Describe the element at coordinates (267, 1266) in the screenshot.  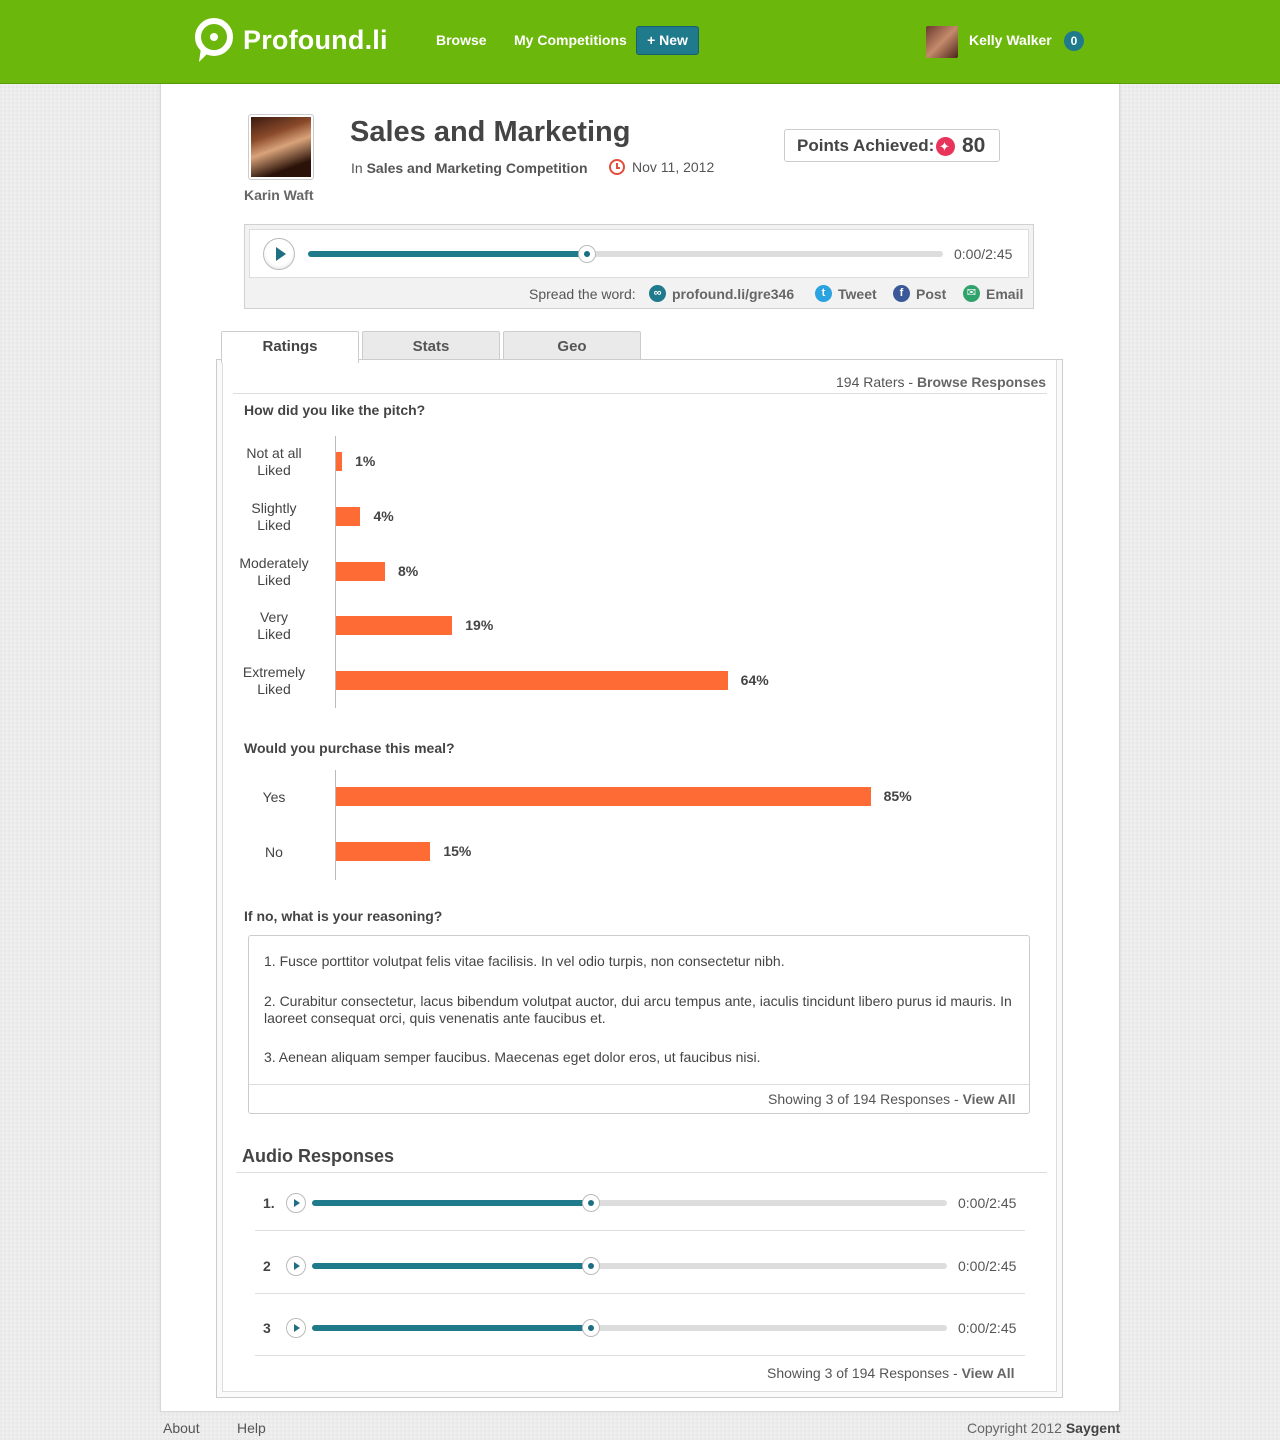
I see `audio-response-number: 2` at that location.